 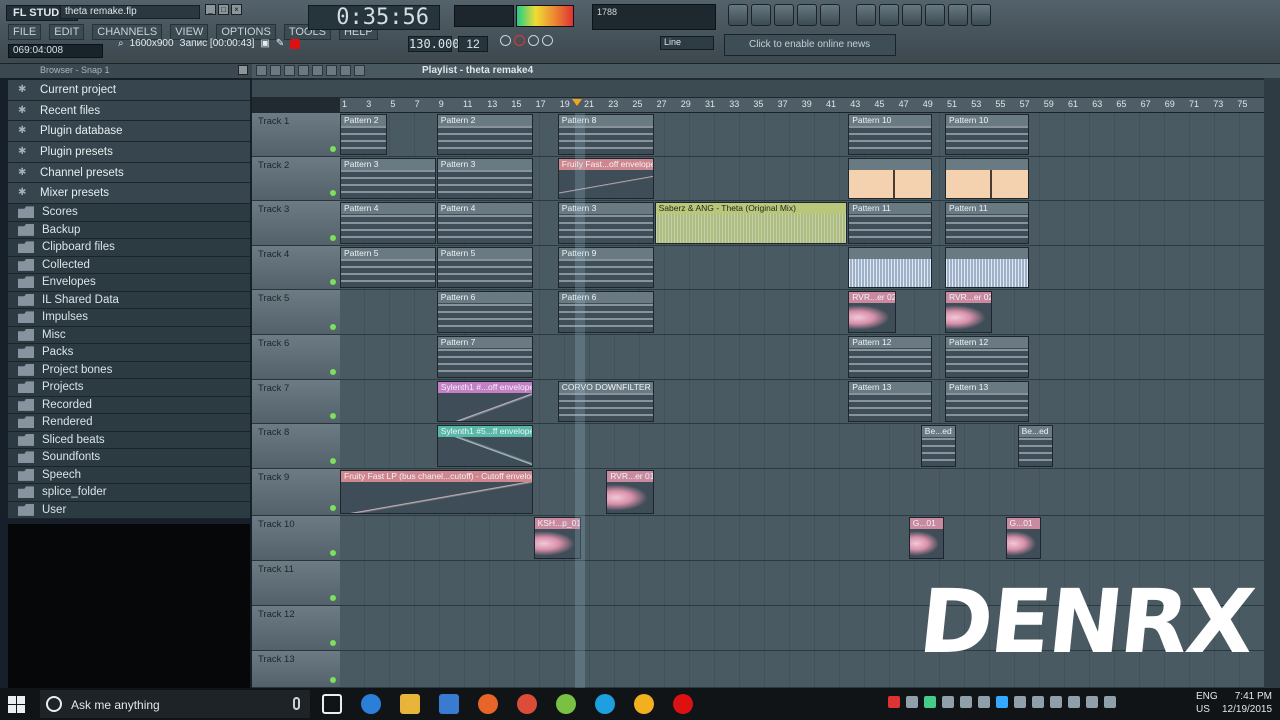 I want to click on utorrent-icon, so click(x=566, y=704).